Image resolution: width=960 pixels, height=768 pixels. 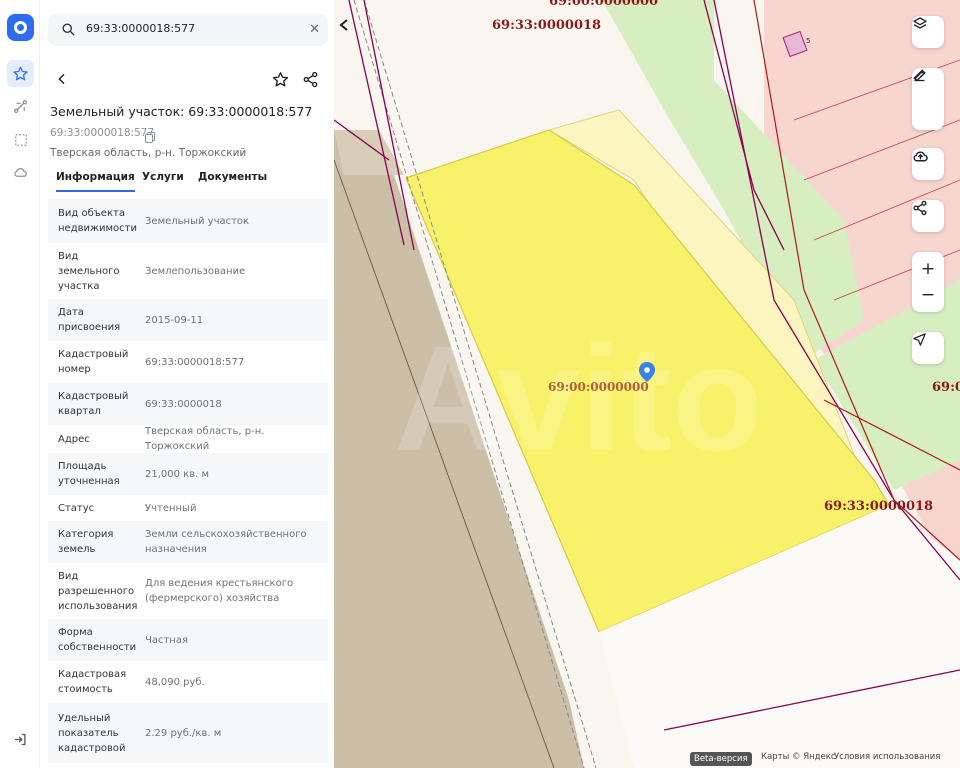 What do you see at coordinates (928, 282) in the screenshot?
I see `zoom-controls: + −` at bounding box center [928, 282].